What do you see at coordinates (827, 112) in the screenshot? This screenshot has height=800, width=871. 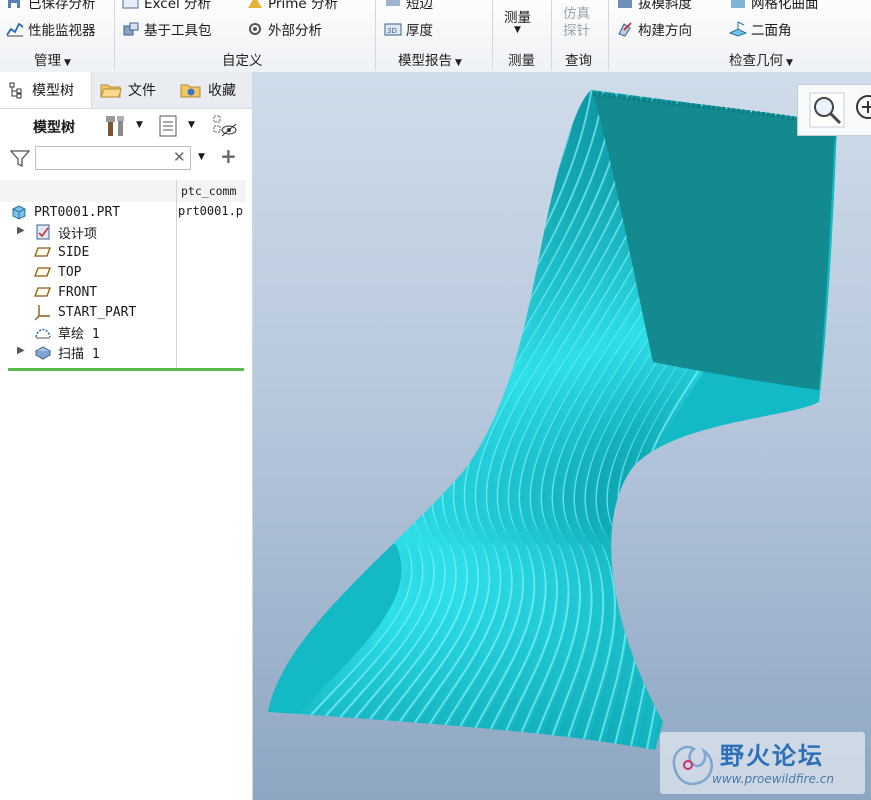 I see `refit-button` at bounding box center [827, 112].